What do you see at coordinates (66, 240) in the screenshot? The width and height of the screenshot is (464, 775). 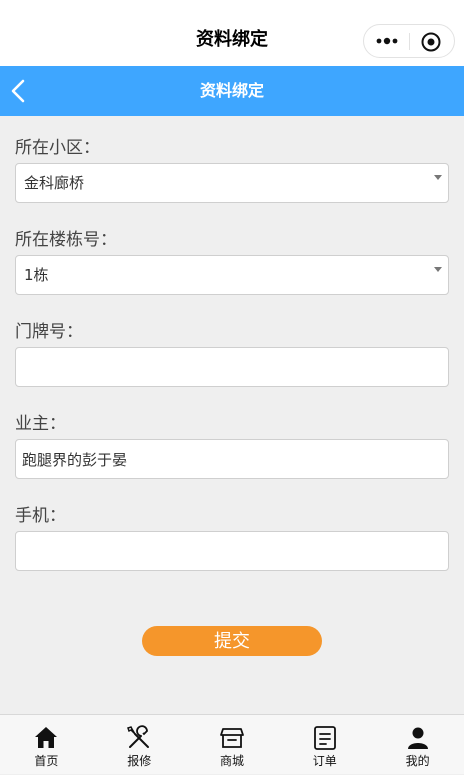 I see `building-label: 所在楼栋号：` at bounding box center [66, 240].